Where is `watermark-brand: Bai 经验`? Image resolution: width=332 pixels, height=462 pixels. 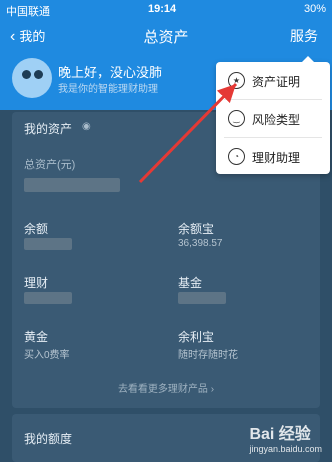 watermark-brand: Bai 经验 is located at coordinates (280, 434).